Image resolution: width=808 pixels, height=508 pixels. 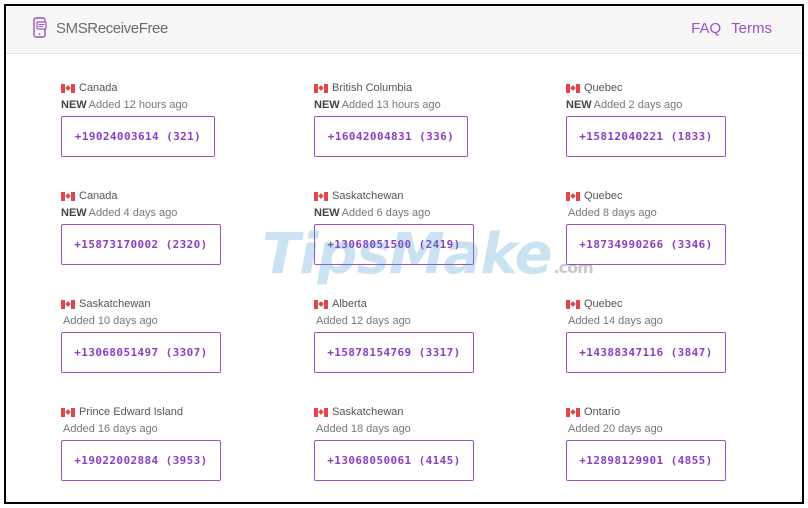 What do you see at coordinates (394, 244) in the screenshot?
I see `phone-number-button: +13068051500 (2419)` at bounding box center [394, 244].